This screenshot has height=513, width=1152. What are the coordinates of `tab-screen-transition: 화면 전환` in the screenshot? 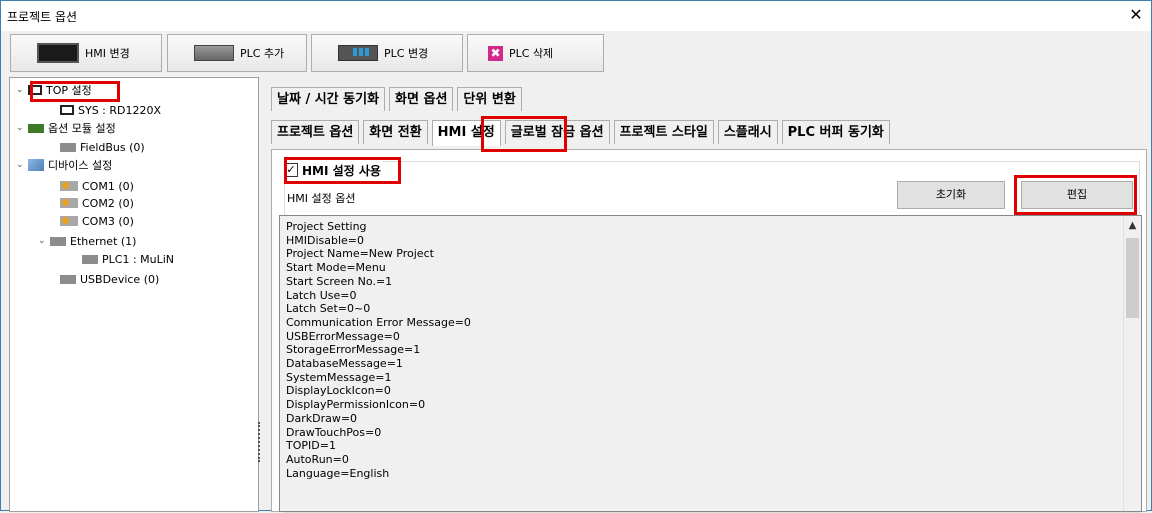 It's located at (395, 132).